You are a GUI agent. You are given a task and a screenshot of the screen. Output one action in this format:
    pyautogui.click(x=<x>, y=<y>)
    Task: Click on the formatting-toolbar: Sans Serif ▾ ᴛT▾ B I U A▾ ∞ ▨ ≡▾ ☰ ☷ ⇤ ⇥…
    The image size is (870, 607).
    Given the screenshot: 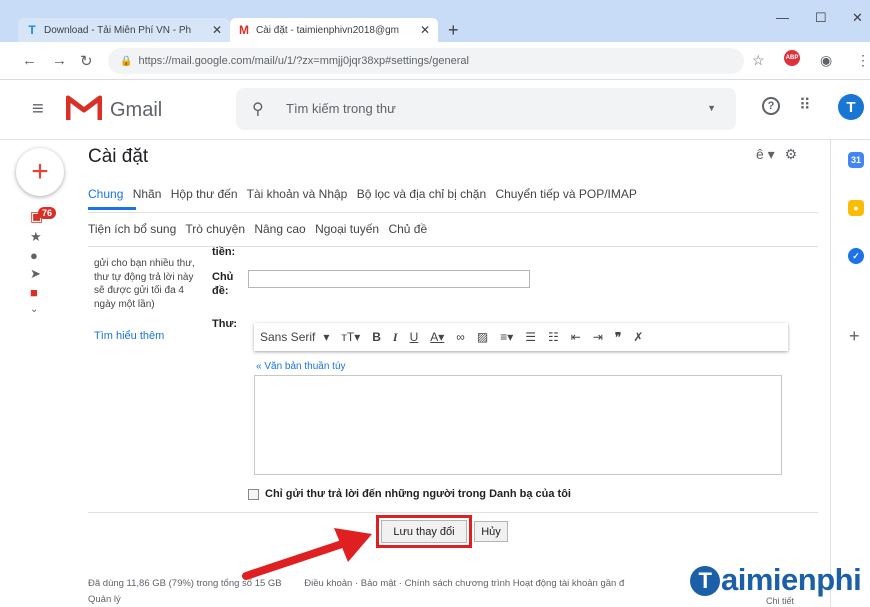 What is the action you would take?
    pyautogui.click(x=521, y=337)
    